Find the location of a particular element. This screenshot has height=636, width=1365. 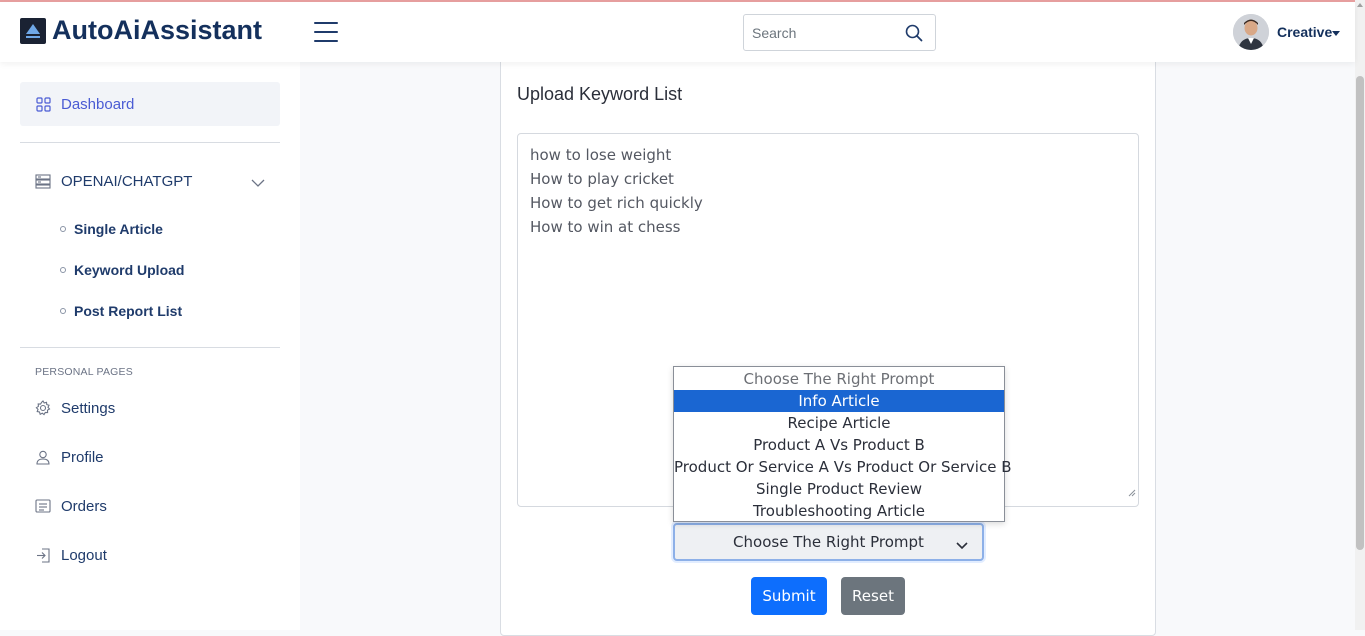

sidebar-item-label: Settings is located at coordinates (88, 408).